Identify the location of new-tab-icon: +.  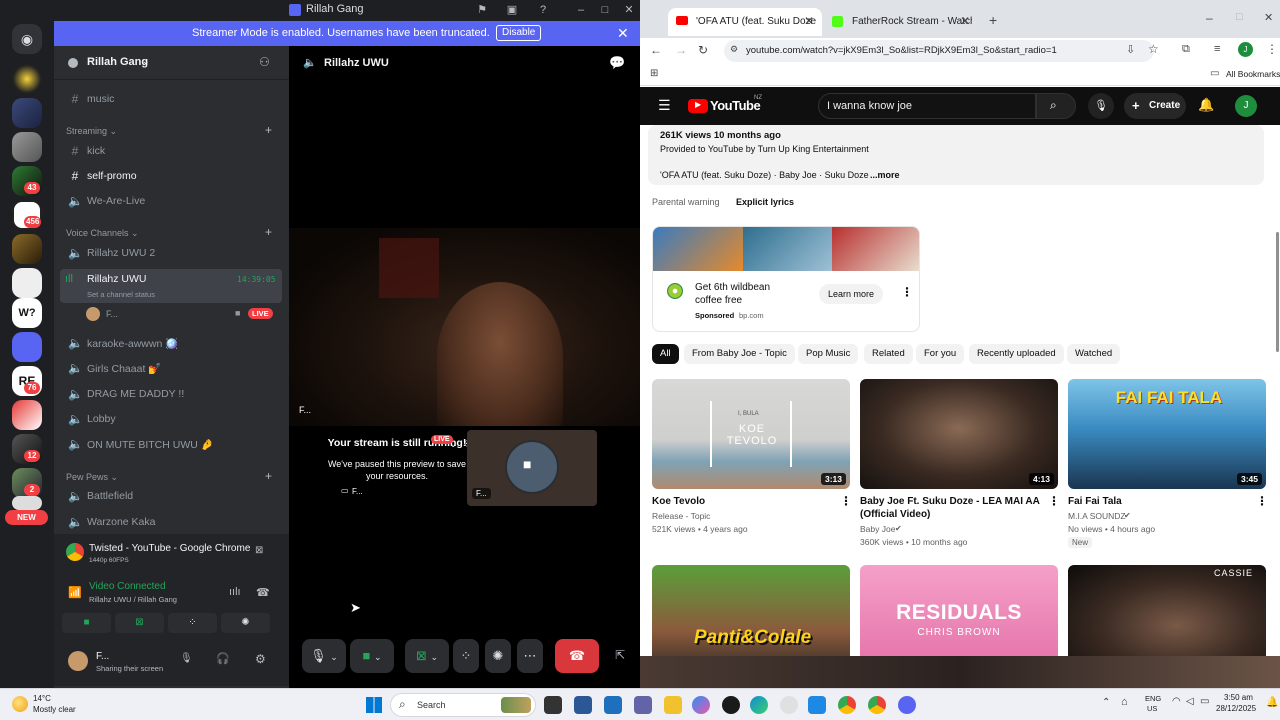
(993, 20).